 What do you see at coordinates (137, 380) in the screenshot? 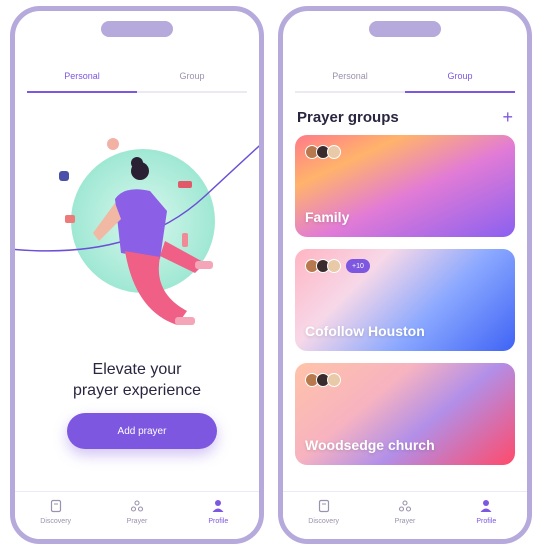
I see `headline: Elevate your prayer experience` at bounding box center [137, 380].